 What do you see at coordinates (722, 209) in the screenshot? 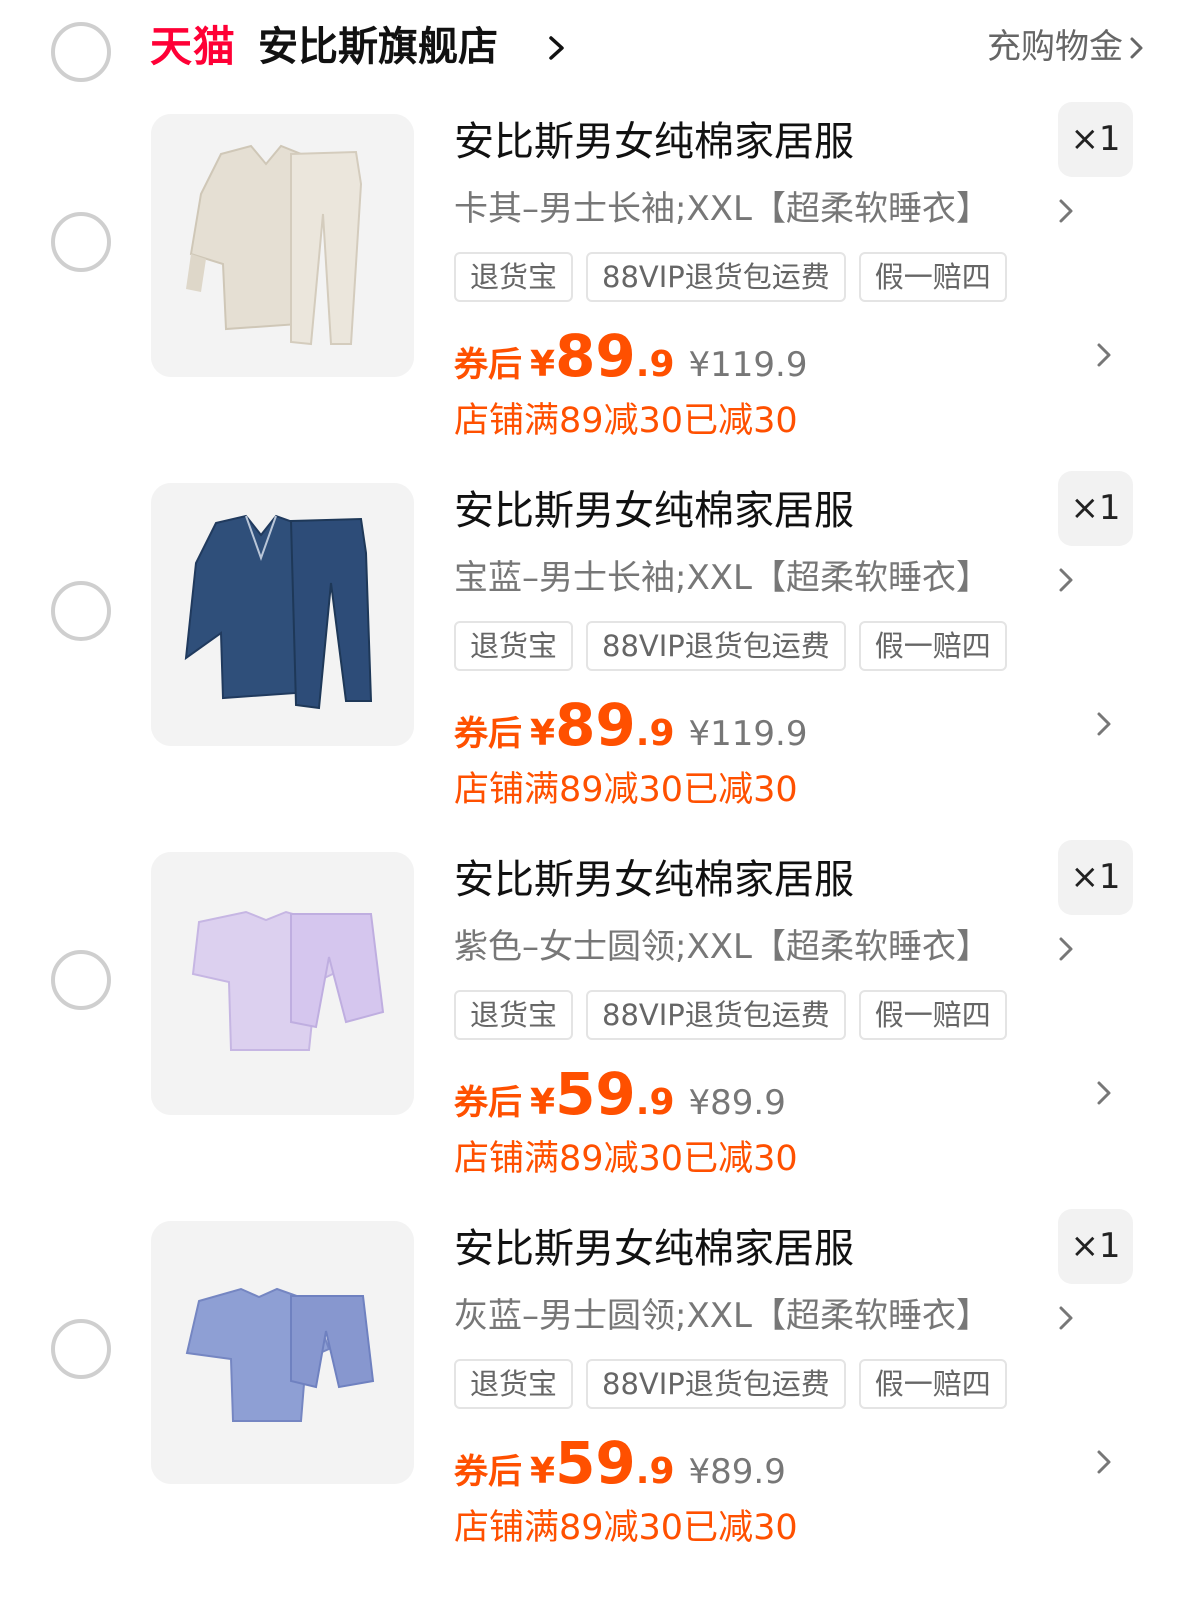
I see `sku-selector: 卡其–男士长袖;XXL【超柔软睡衣】` at bounding box center [722, 209].